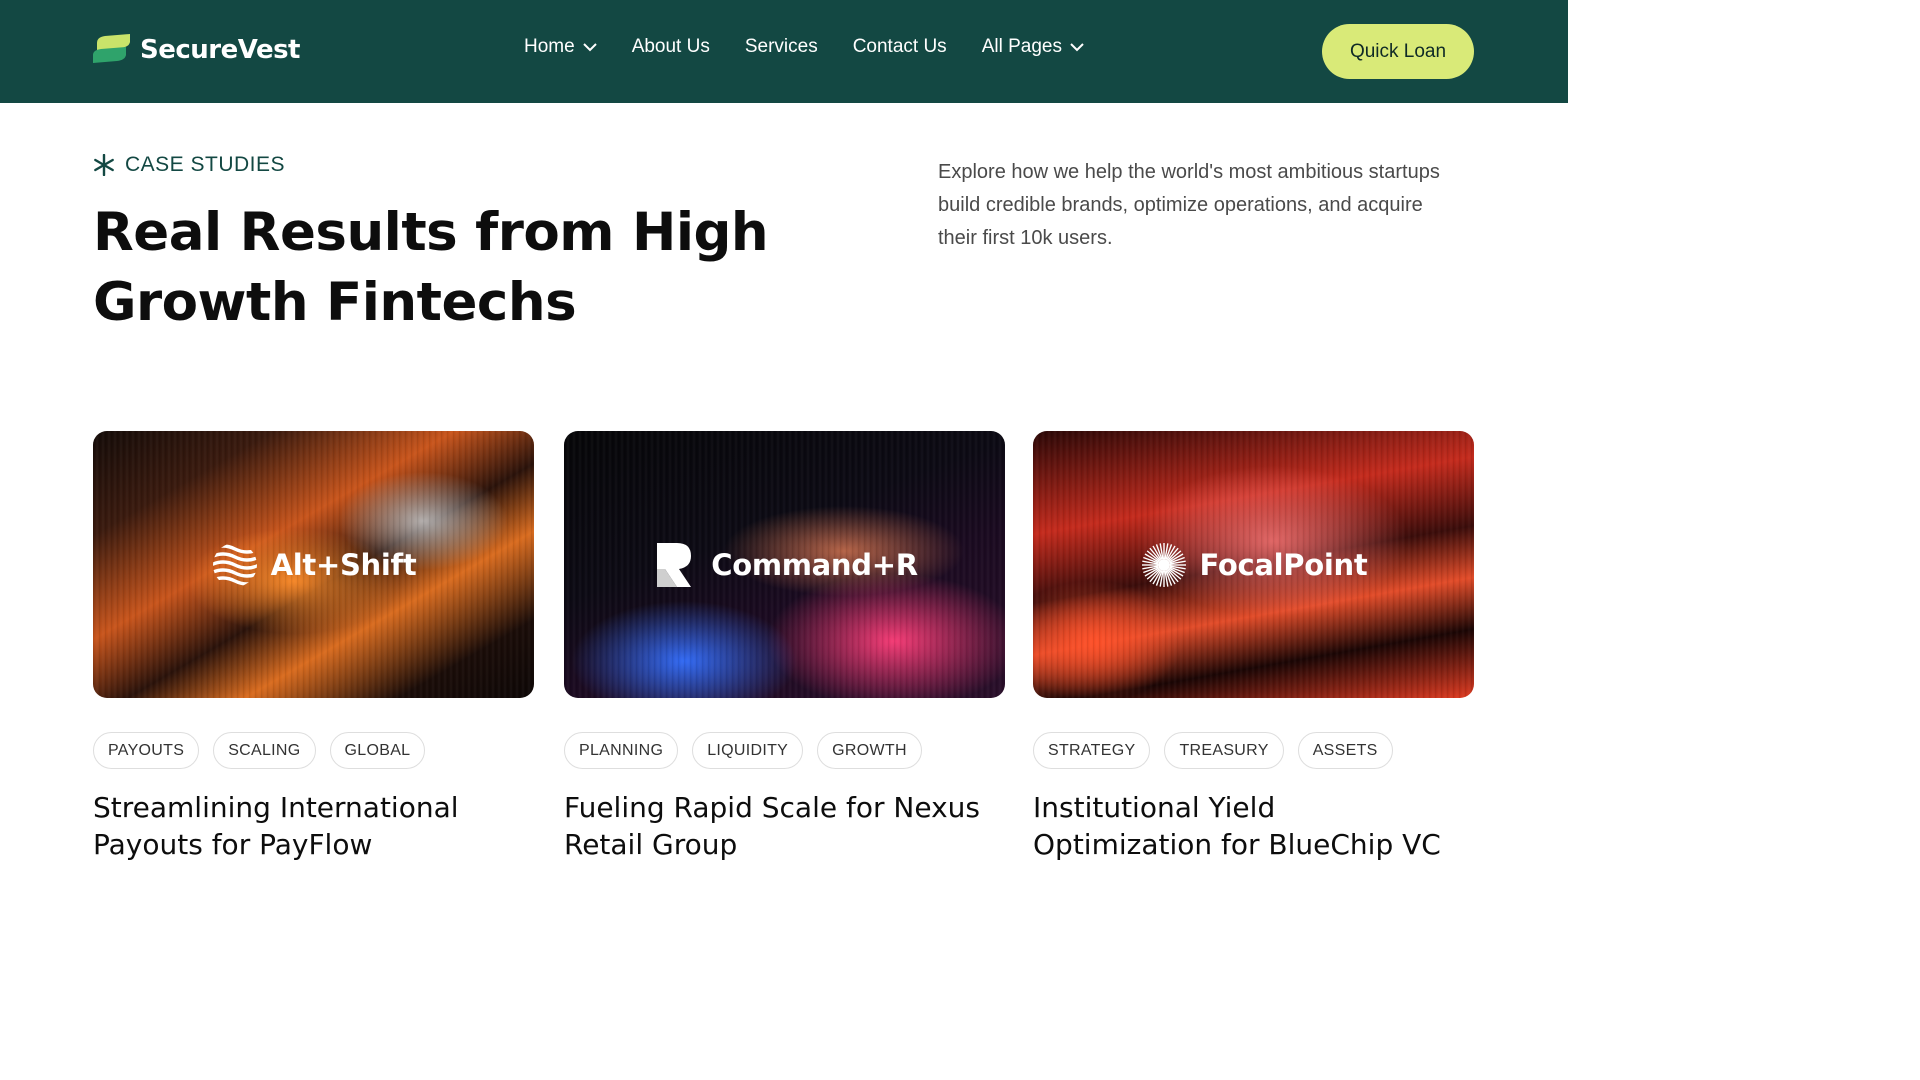 The width and height of the screenshot is (1920, 1080). What do you see at coordinates (111, 48) in the screenshot?
I see `brand-logo-icon` at bounding box center [111, 48].